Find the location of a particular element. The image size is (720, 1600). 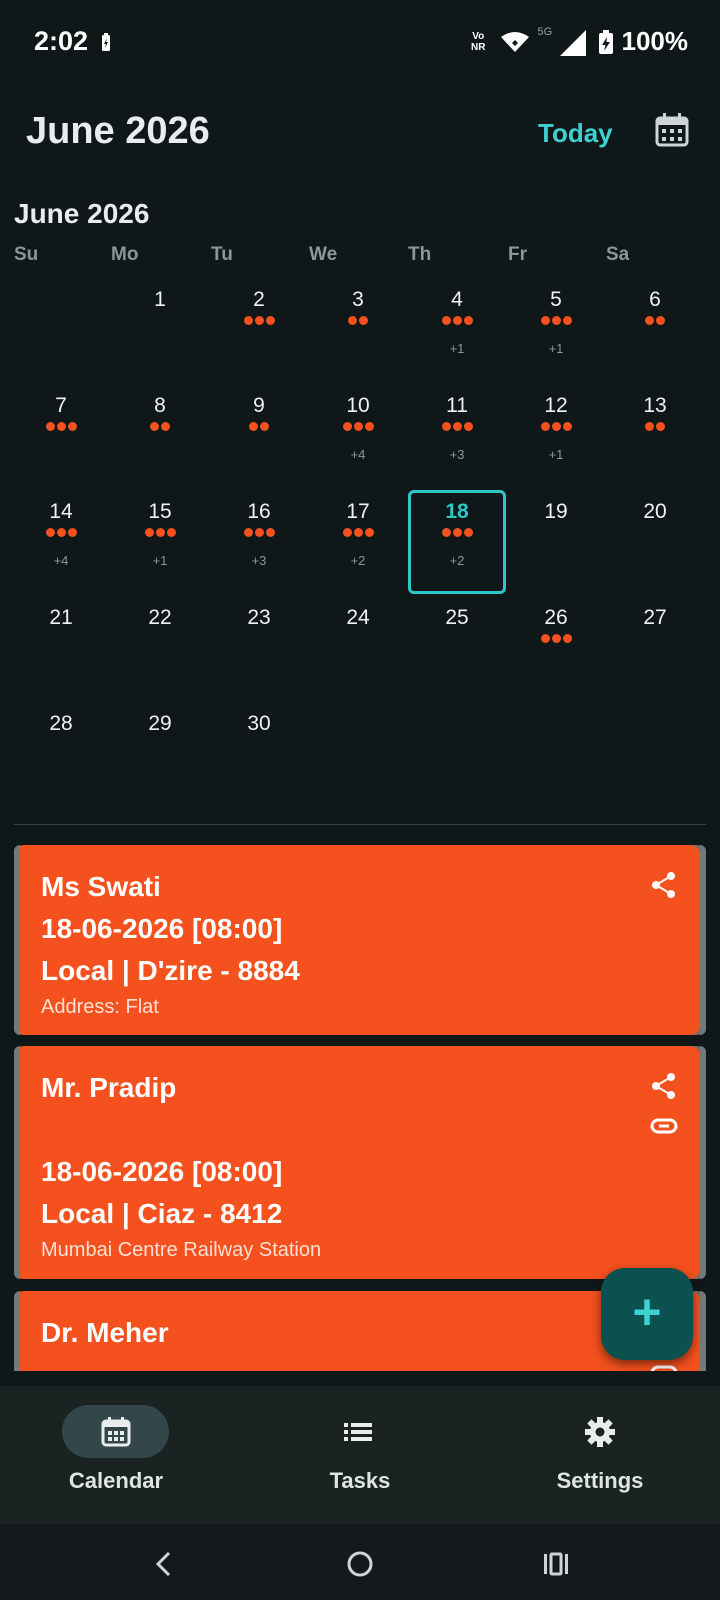

calendar-day: 2 is located at coordinates (259, 330).